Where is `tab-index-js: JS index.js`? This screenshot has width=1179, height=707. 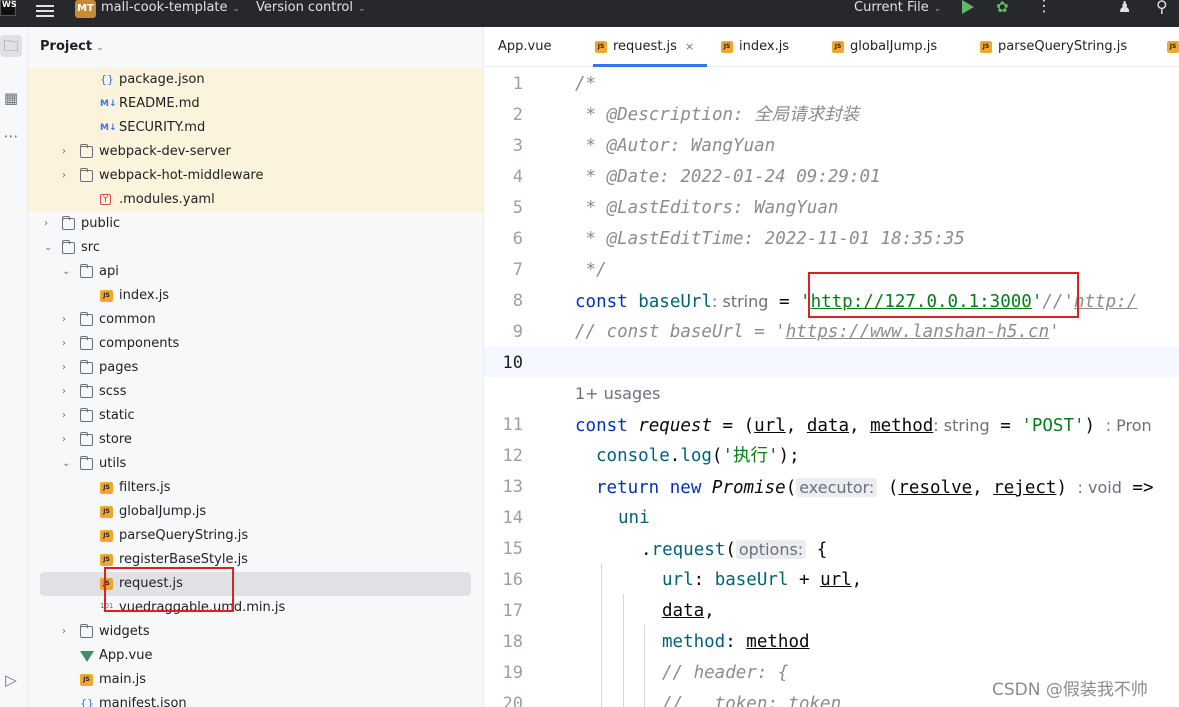 tab-index-js: JS index.js is located at coordinates (755, 49).